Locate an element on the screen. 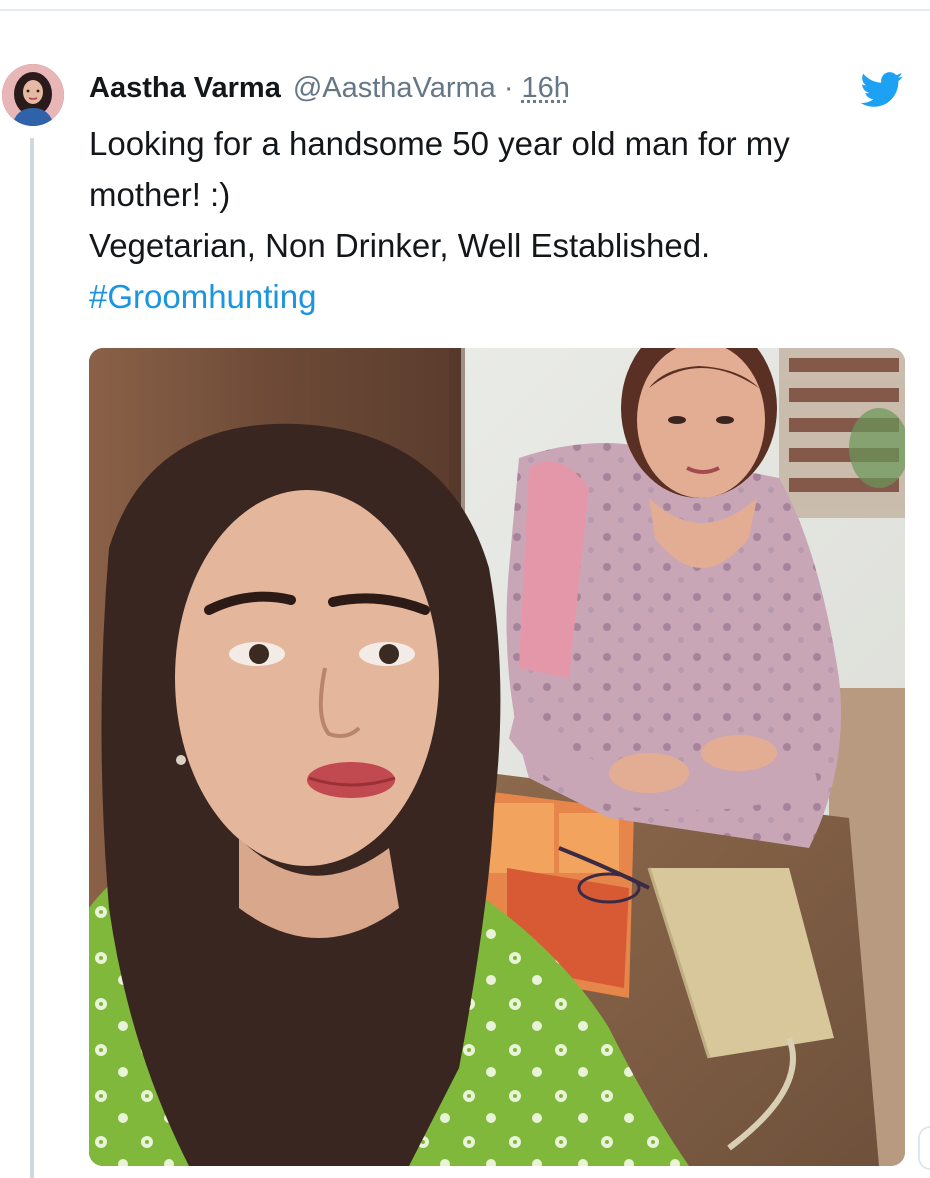 This screenshot has width=930, height=1178. display-name: Aastha Varma is located at coordinates (185, 88).